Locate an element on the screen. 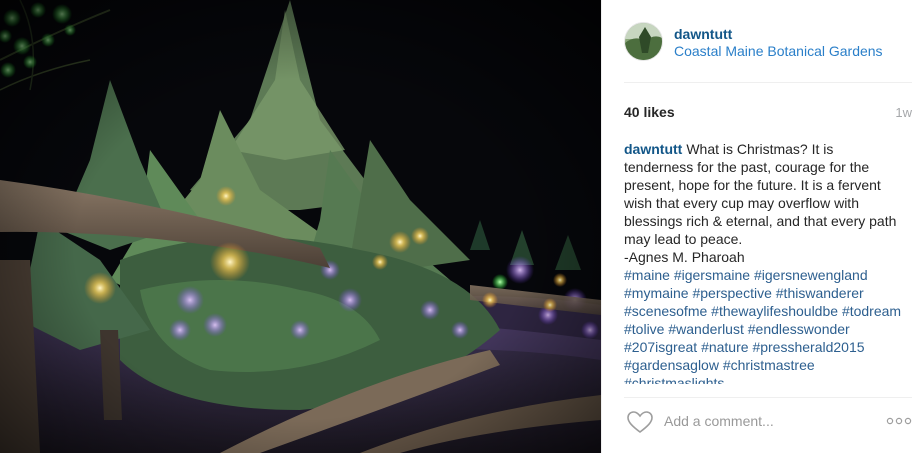  hashtag-link: #christmastree is located at coordinates (769, 365).